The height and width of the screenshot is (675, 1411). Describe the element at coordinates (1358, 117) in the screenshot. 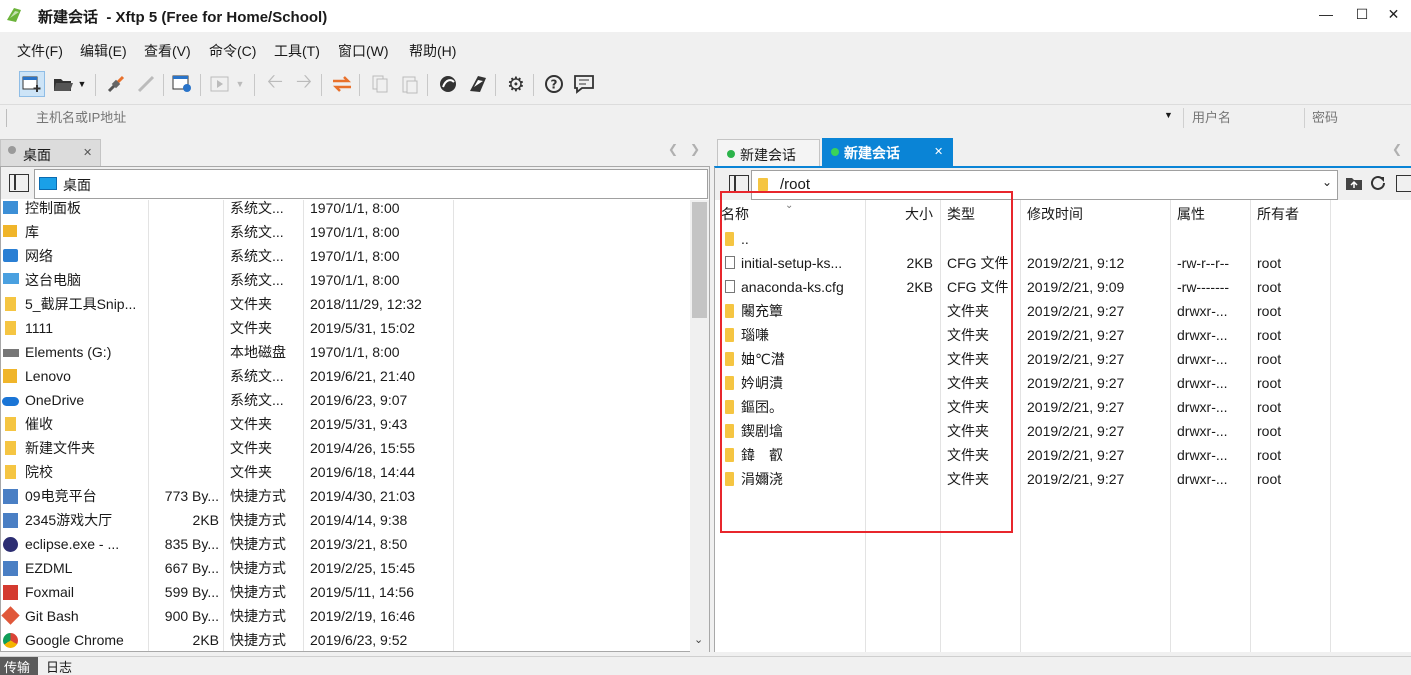

I see `password-input` at that location.